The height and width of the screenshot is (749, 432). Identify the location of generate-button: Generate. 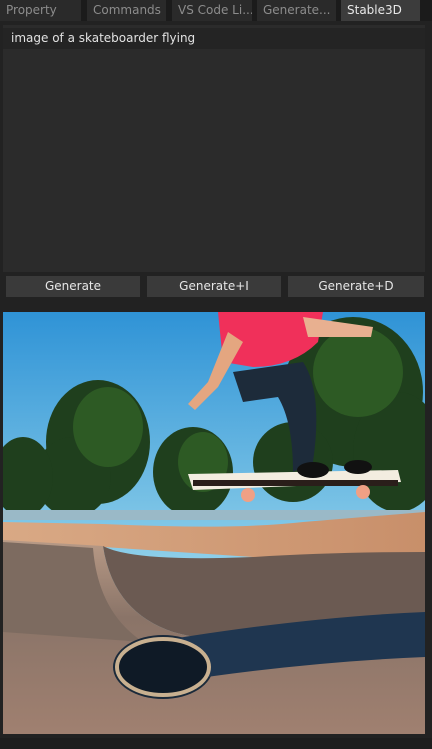
(73, 286).